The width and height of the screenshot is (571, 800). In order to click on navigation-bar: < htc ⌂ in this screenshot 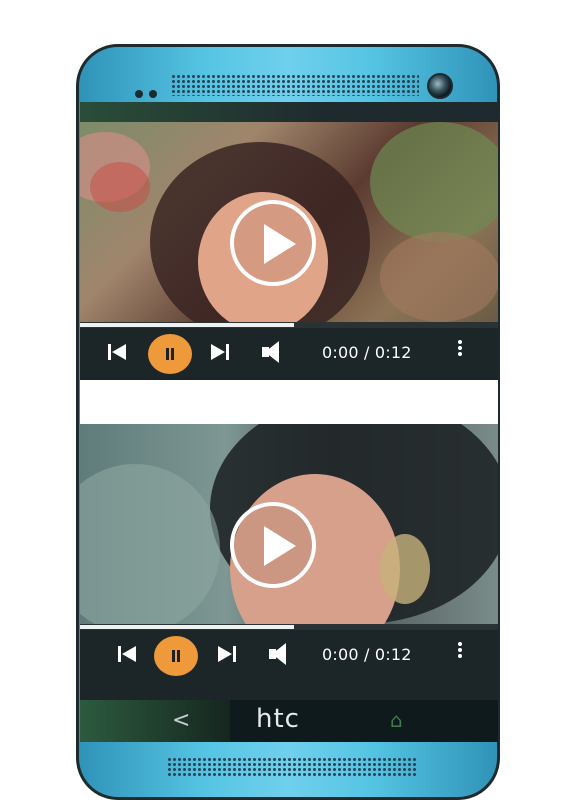, I will do `click(289, 721)`.